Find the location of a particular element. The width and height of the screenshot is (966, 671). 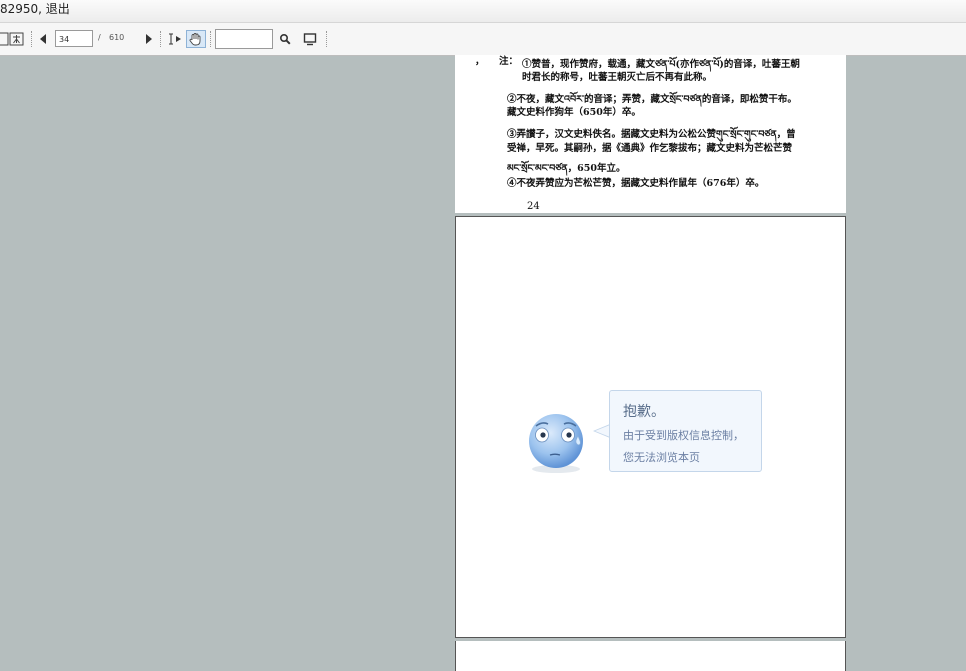

hand-tool-icon is located at coordinates (196, 41).